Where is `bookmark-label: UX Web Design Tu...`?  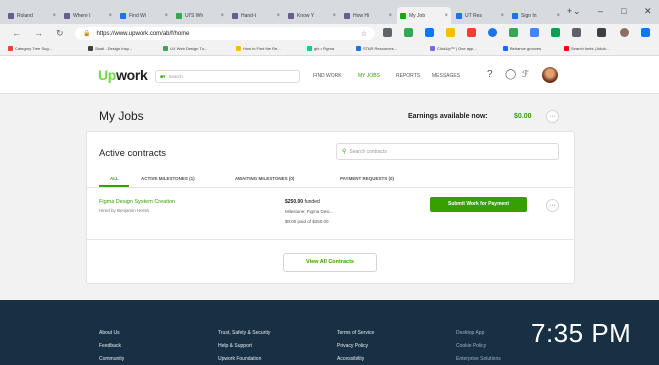 bookmark-label: UX Web Design Tu... is located at coordinates (189, 48).